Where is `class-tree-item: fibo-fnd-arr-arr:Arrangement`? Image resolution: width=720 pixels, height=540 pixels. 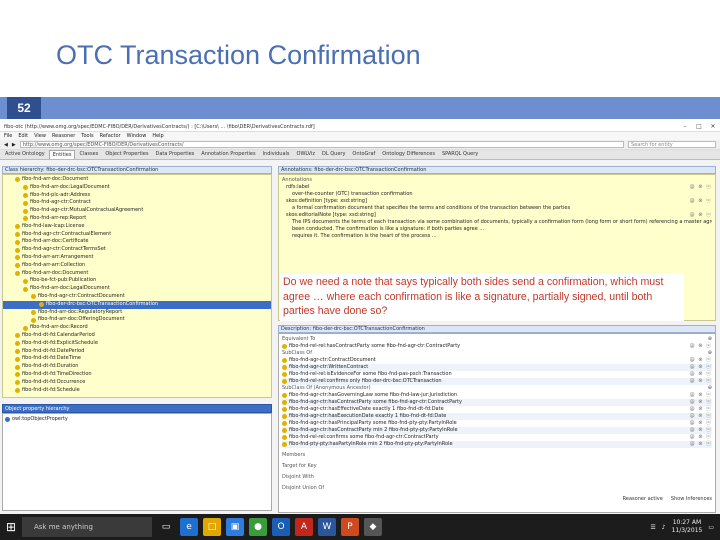 class-tree-item: fibo-fnd-arr-arr:Arrangement is located at coordinates (137, 258).